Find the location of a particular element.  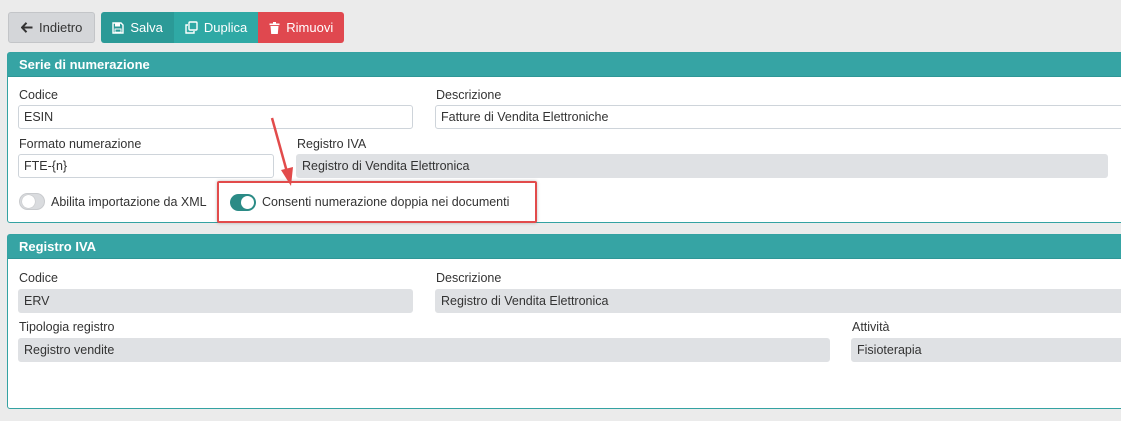

back-button: Indietro is located at coordinates (52, 27).